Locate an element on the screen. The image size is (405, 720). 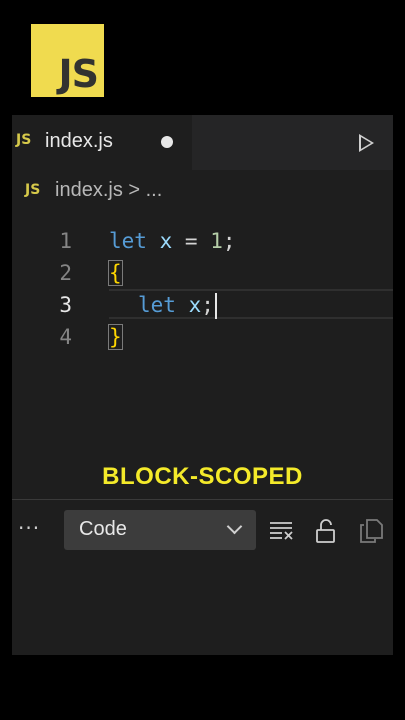
caption-banner: BLOCK-SCOPED is located at coordinates (202, 476).